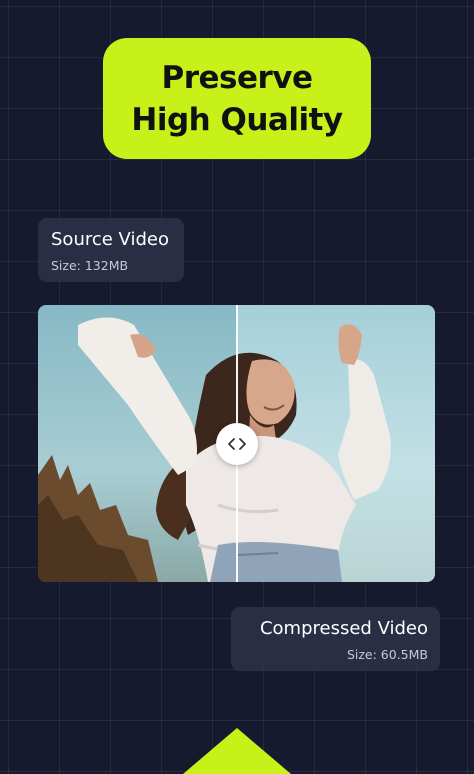  Describe the element at coordinates (343, 628) in the screenshot. I see `compressed-video-title: Compressed Video` at that location.